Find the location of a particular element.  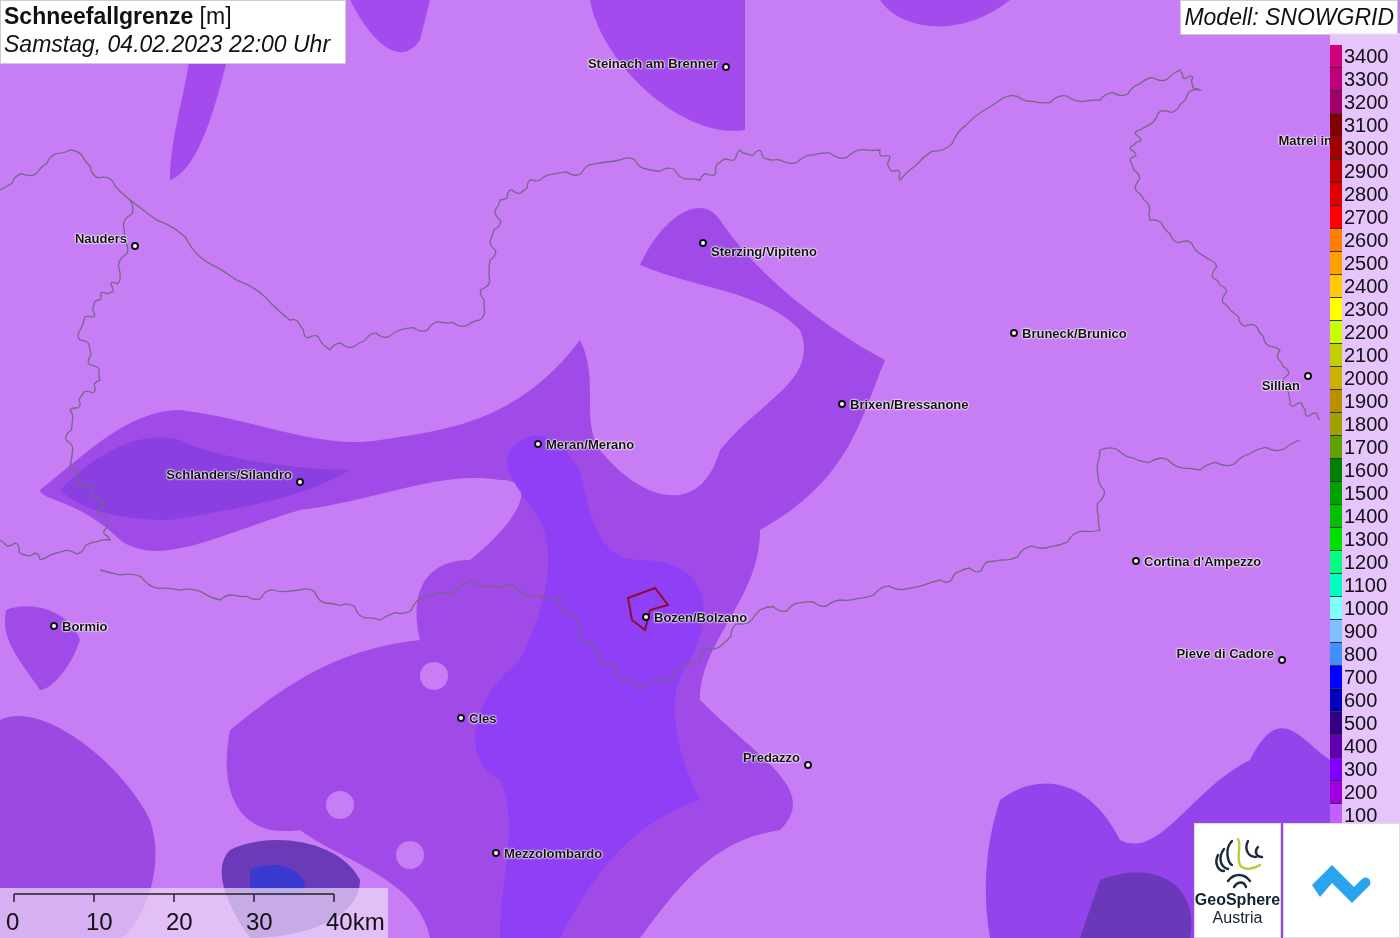

legend-value: 2600 is located at coordinates (1366, 240).